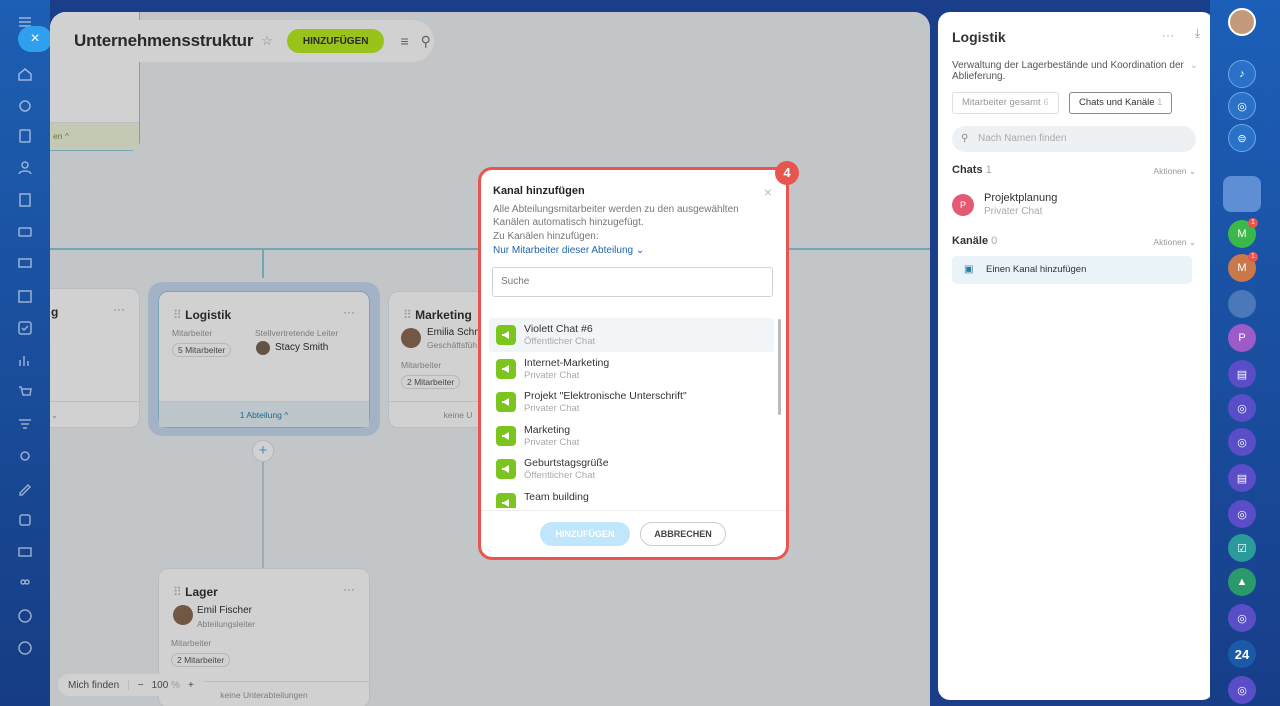 The width and height of the screenshot is (1280, 706). I want to click on pen-icon, so click(25, 488).